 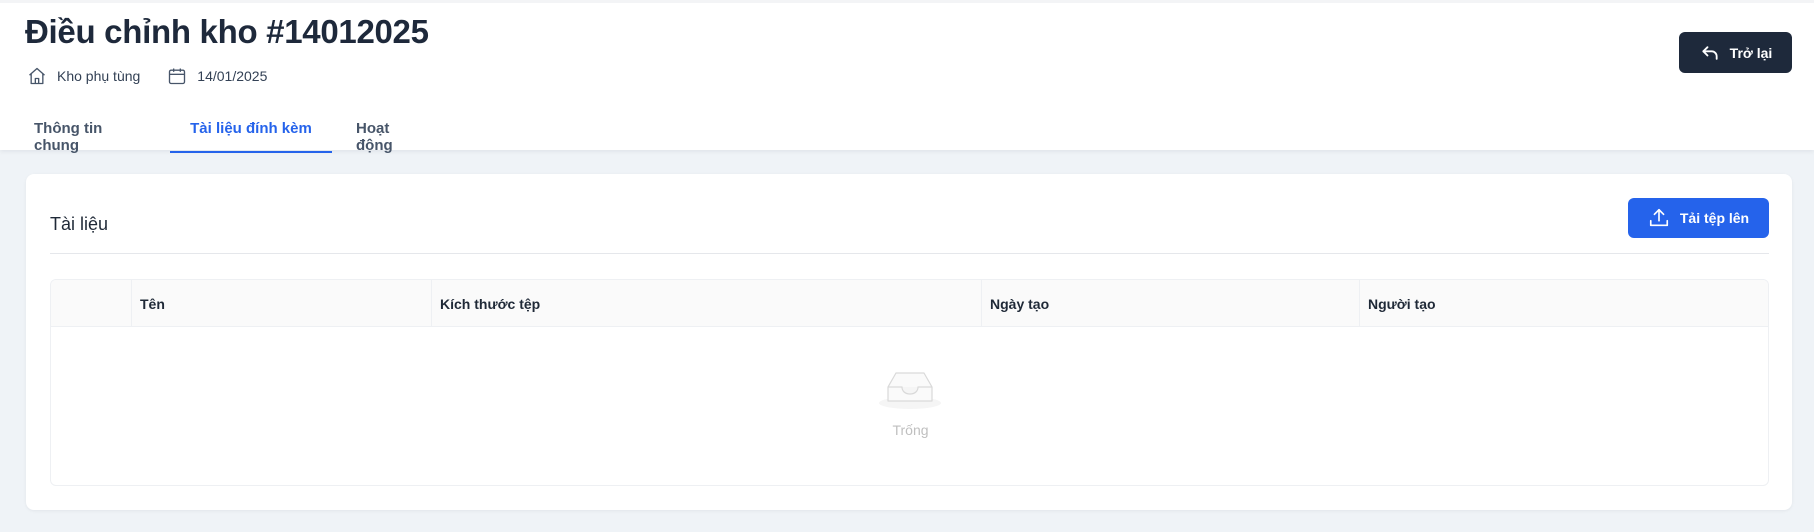 I want to click on undo-arrow-icon, so click(x=1710, y=53).